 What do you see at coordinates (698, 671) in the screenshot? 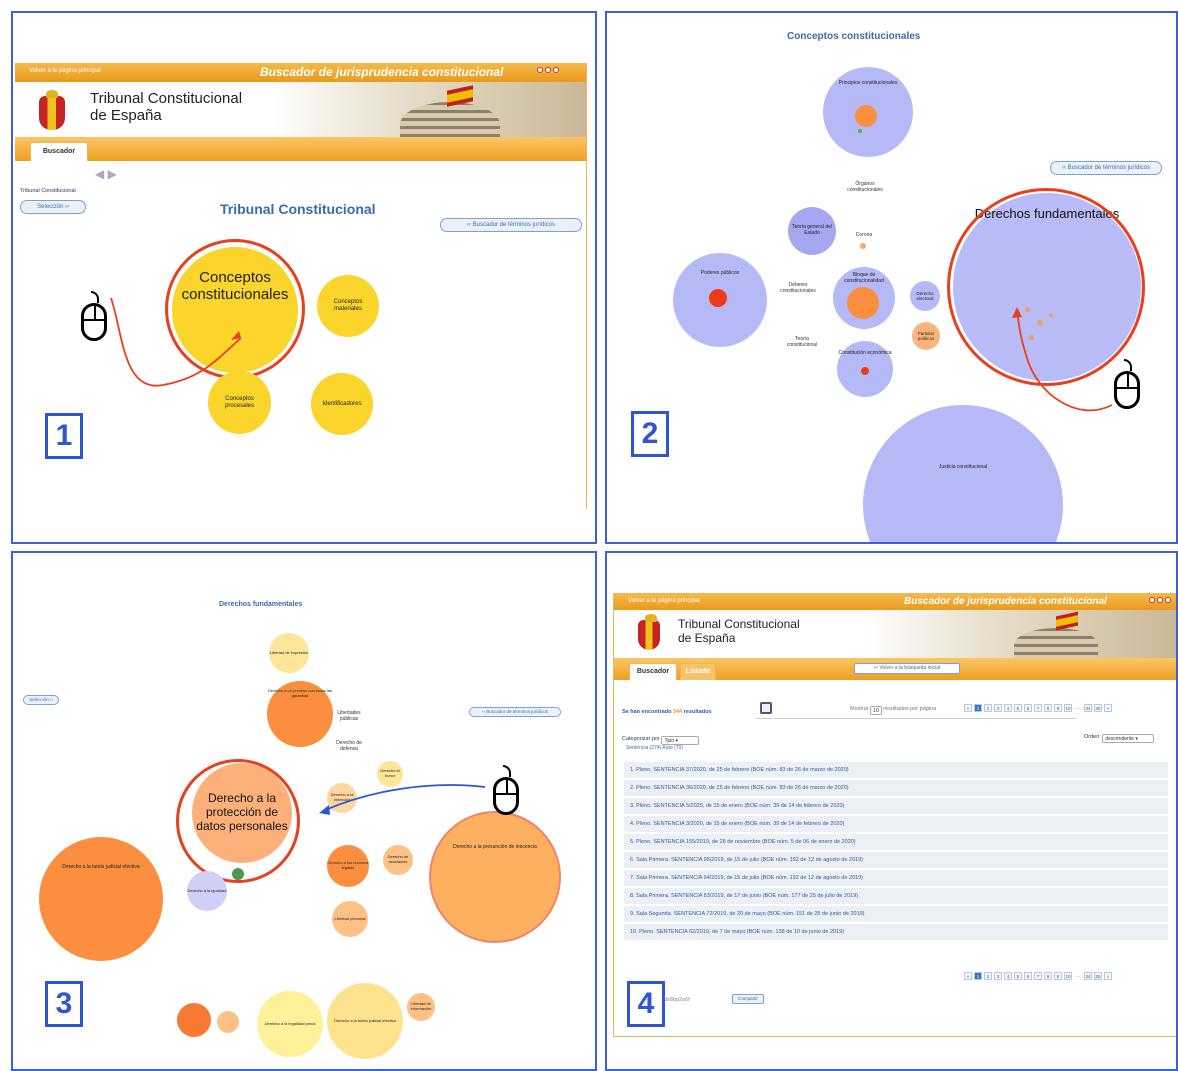
I see `tab-listado: Listado` at bounding box center [698, 671].